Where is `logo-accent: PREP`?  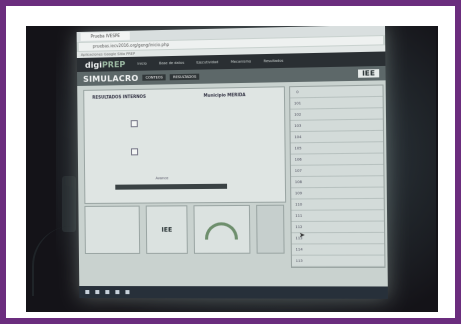
logo-accent: PREP is located at coordinates (113, 64).